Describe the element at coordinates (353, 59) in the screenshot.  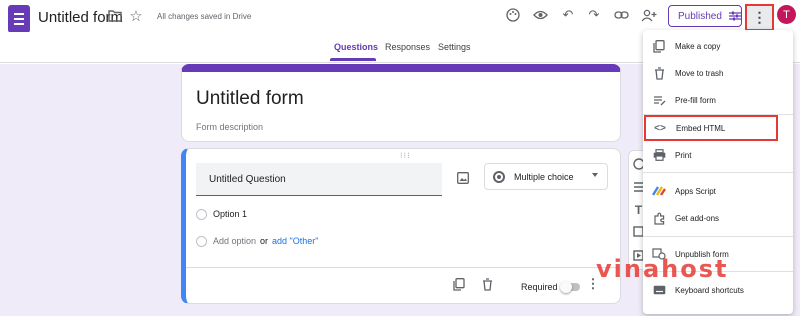
I see `active-tab-indicator` at that location.